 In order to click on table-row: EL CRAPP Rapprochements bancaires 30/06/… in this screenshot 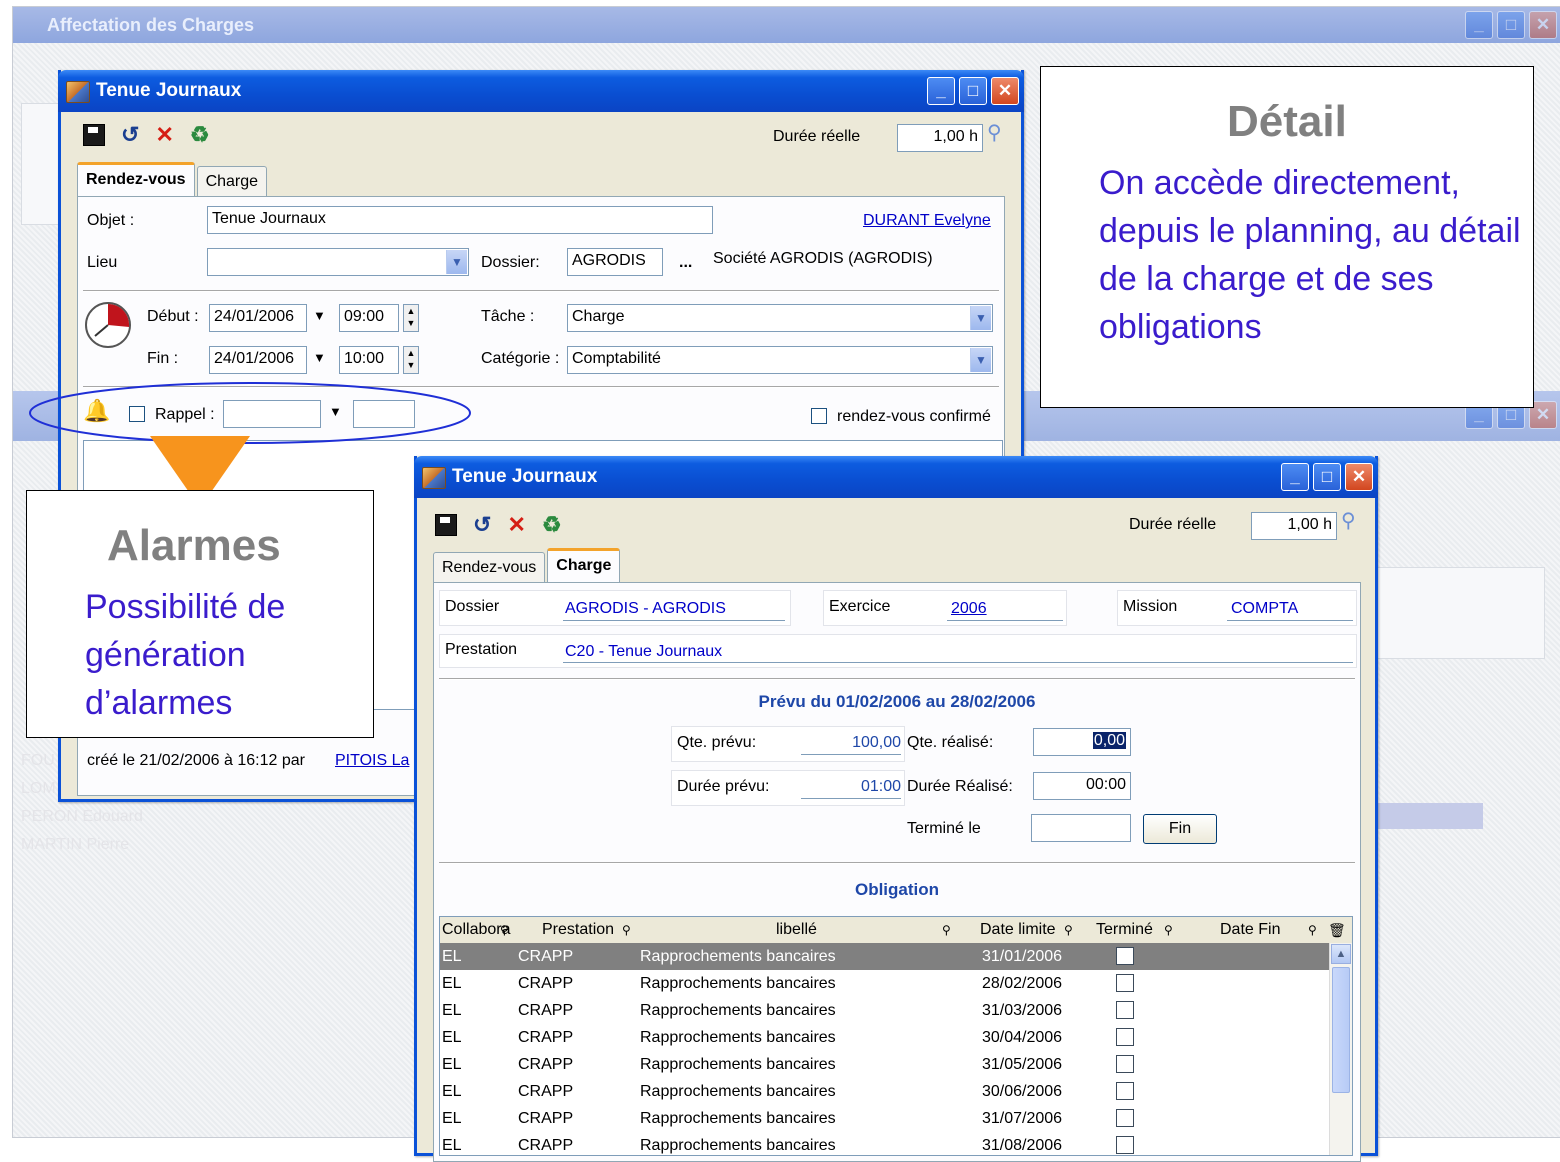, I will do `click(885, 1091)`.